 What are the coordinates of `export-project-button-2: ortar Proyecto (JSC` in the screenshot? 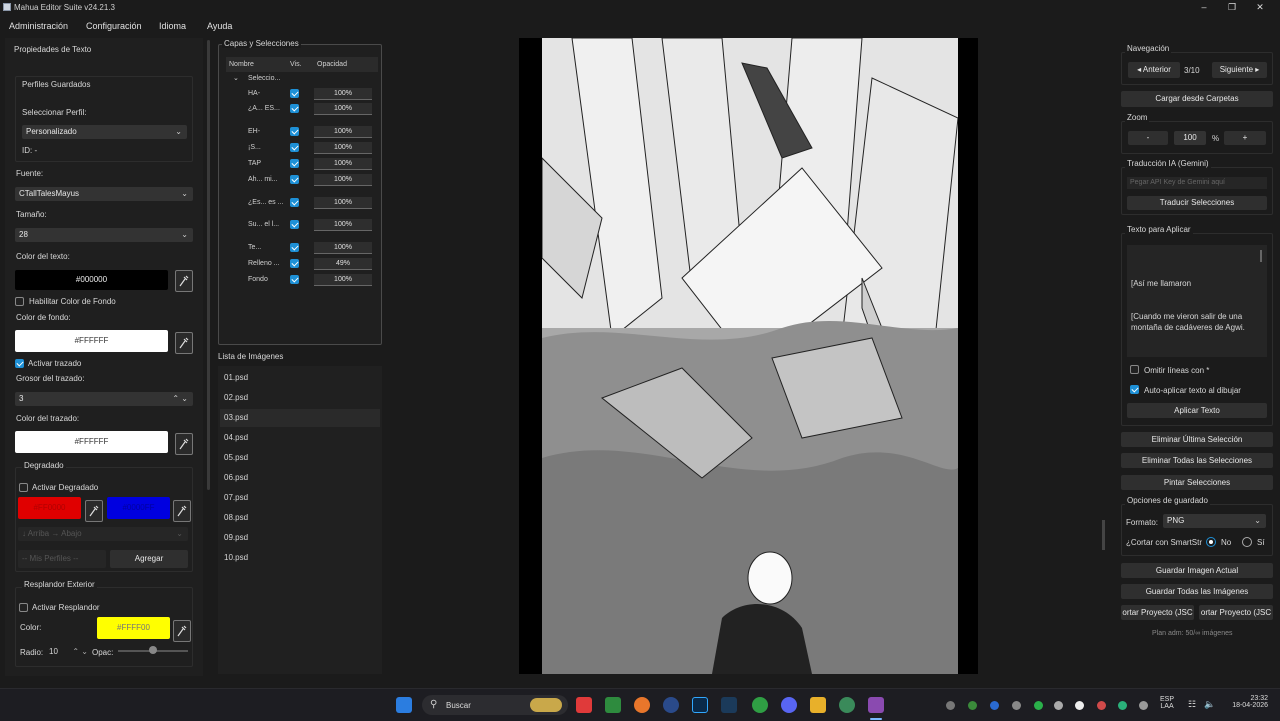 It's located at (1236, 612).